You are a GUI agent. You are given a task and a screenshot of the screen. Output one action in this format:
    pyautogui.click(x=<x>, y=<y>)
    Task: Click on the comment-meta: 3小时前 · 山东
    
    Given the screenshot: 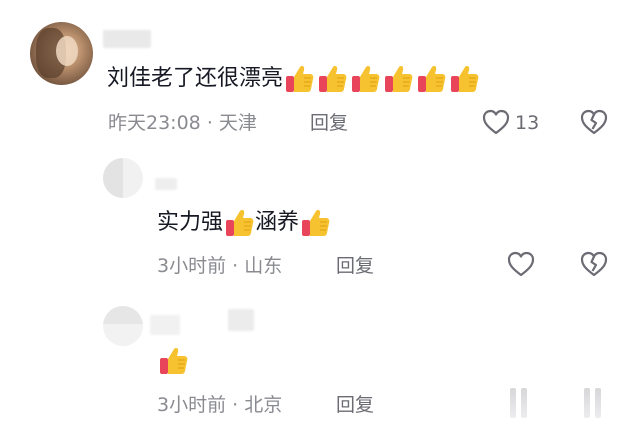 What is the action you would take?
    pyautogui.click(x=219, y=266)
    